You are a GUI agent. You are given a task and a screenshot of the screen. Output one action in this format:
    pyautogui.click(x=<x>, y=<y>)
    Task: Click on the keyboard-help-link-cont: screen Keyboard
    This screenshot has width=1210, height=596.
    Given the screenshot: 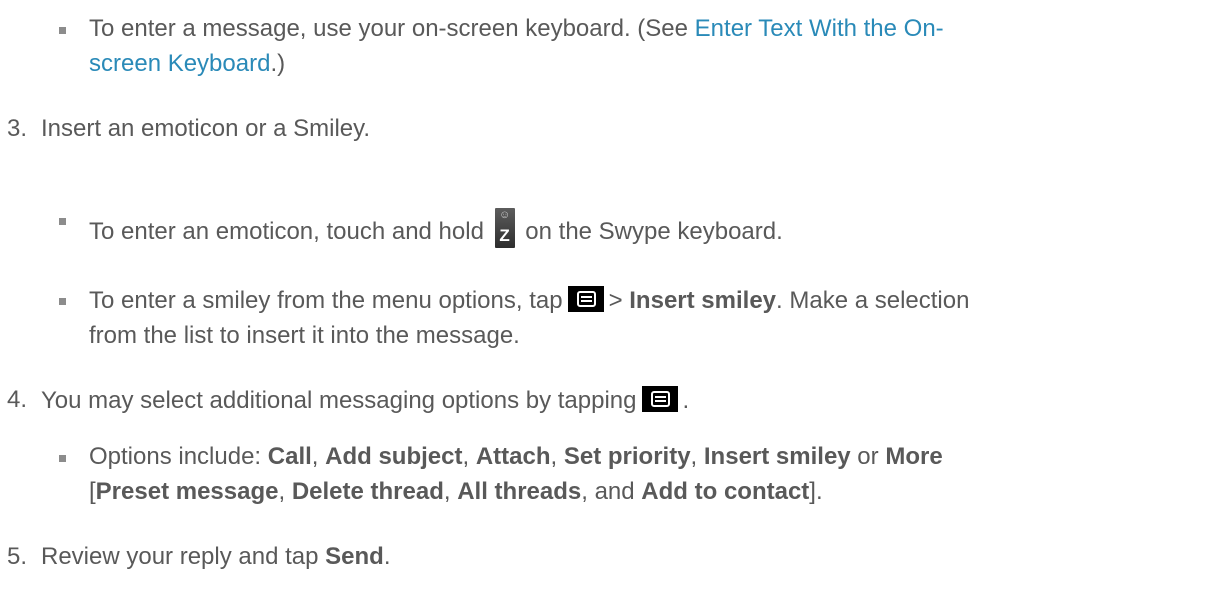 What is the action you would take?
    pyautogui.click(x=179, y=63)
    